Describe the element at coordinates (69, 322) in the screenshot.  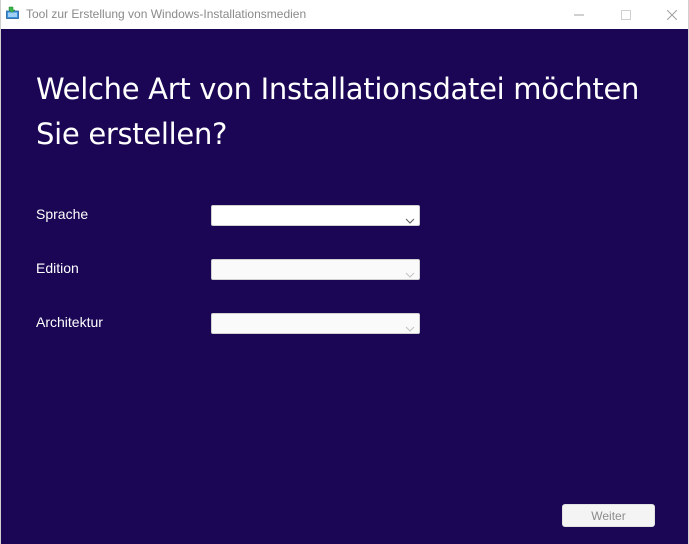
I see `architecture-label: Architektur` at that location.